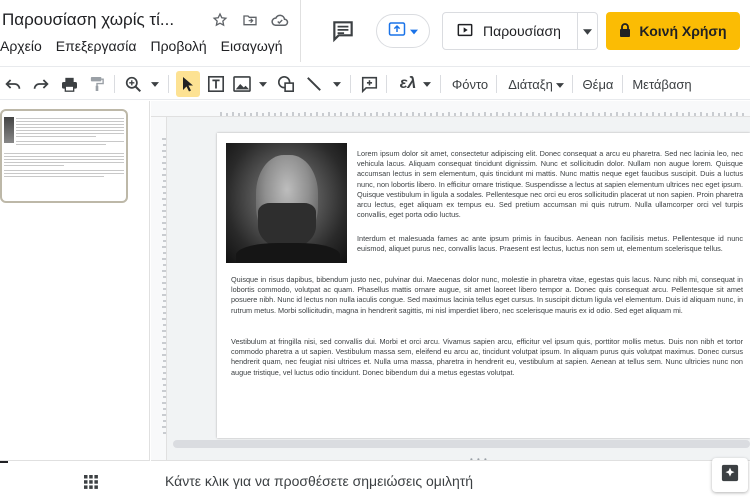  I want to click on menu-edit: Επεξεργασία, so click(96, 46).